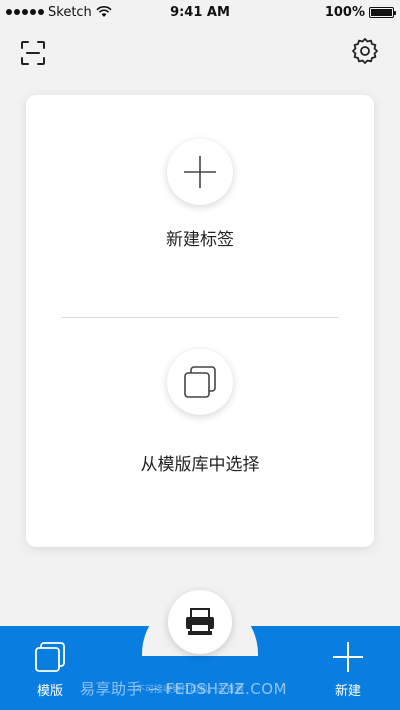  I want to click on printer-icon, so click(200, 621).